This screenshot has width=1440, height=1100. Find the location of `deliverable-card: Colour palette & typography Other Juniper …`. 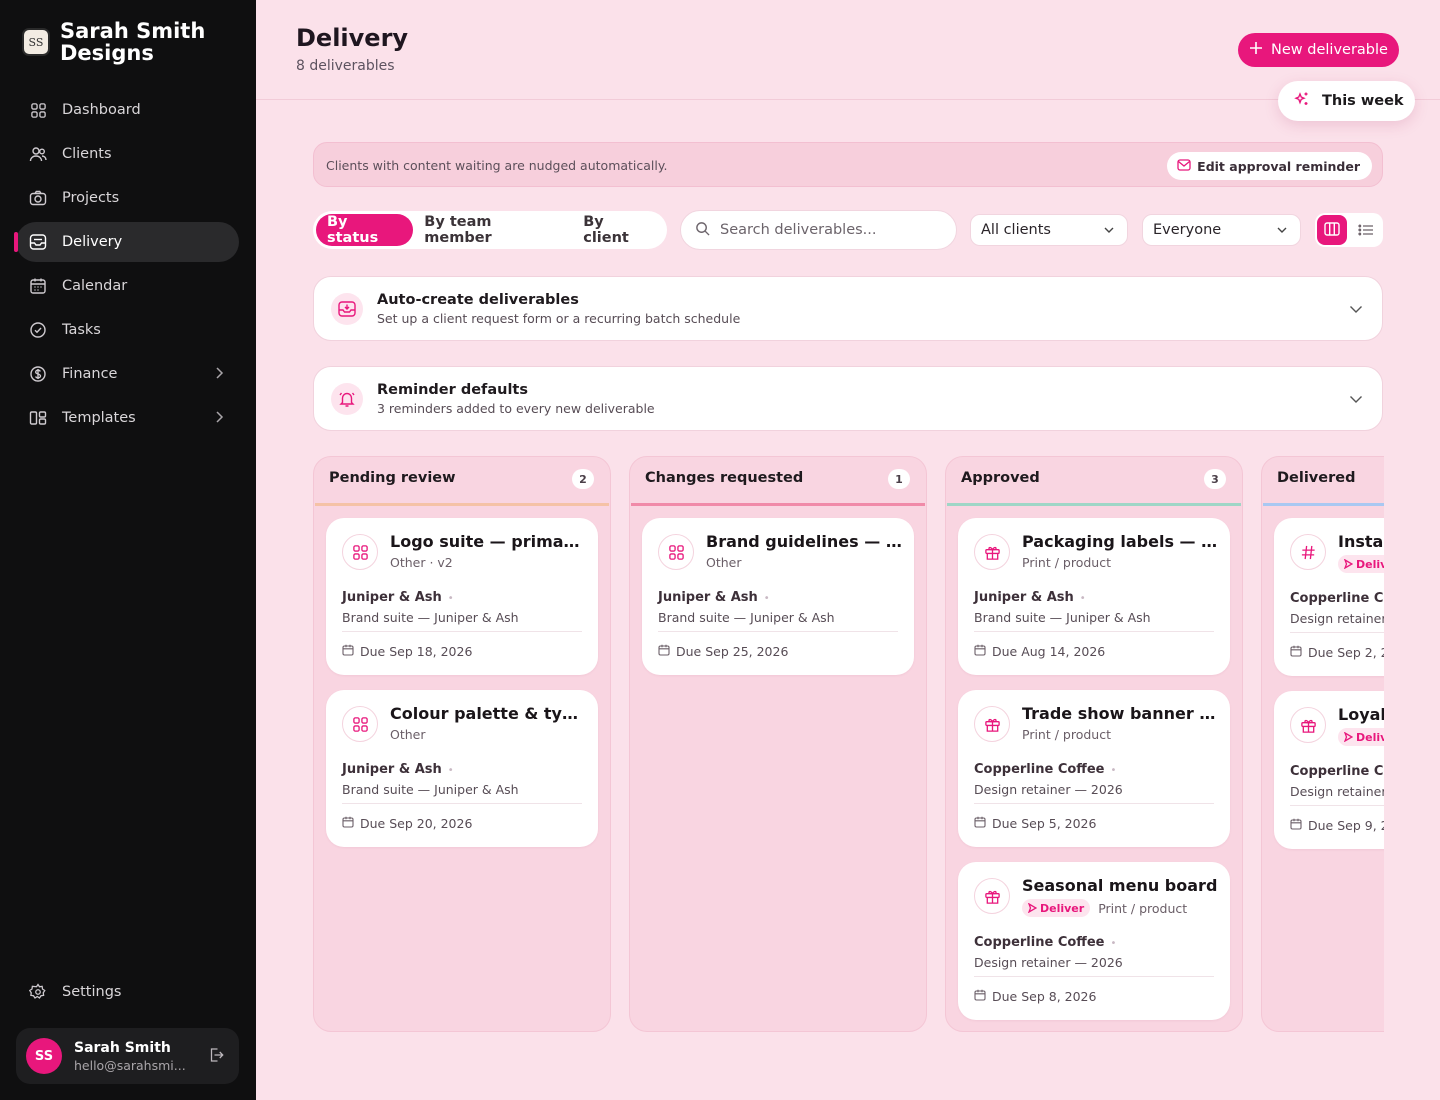

deliverable-card: Colour palette & typography Other Juniper … is located at coordinates (462, 768).